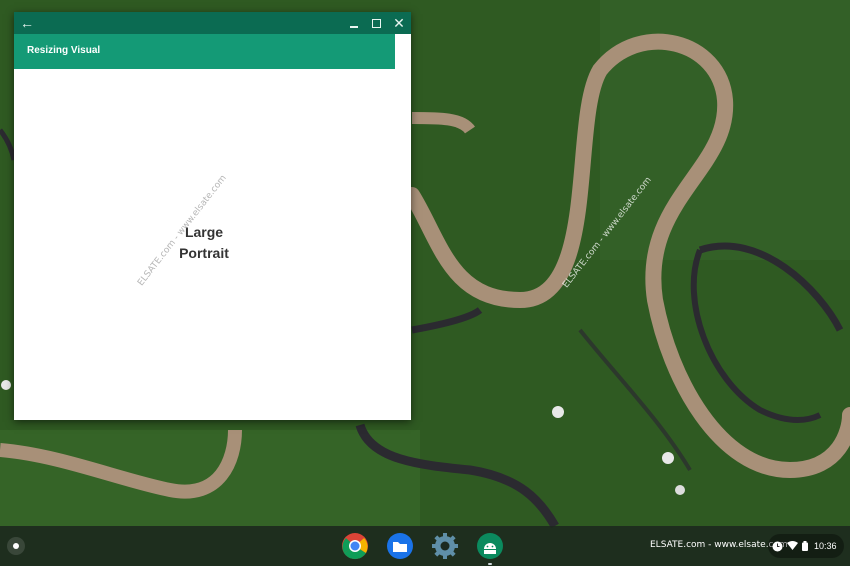  Describe the element at coordinates (490, 564) in the screenshot. I see `running-indicator` at that location.